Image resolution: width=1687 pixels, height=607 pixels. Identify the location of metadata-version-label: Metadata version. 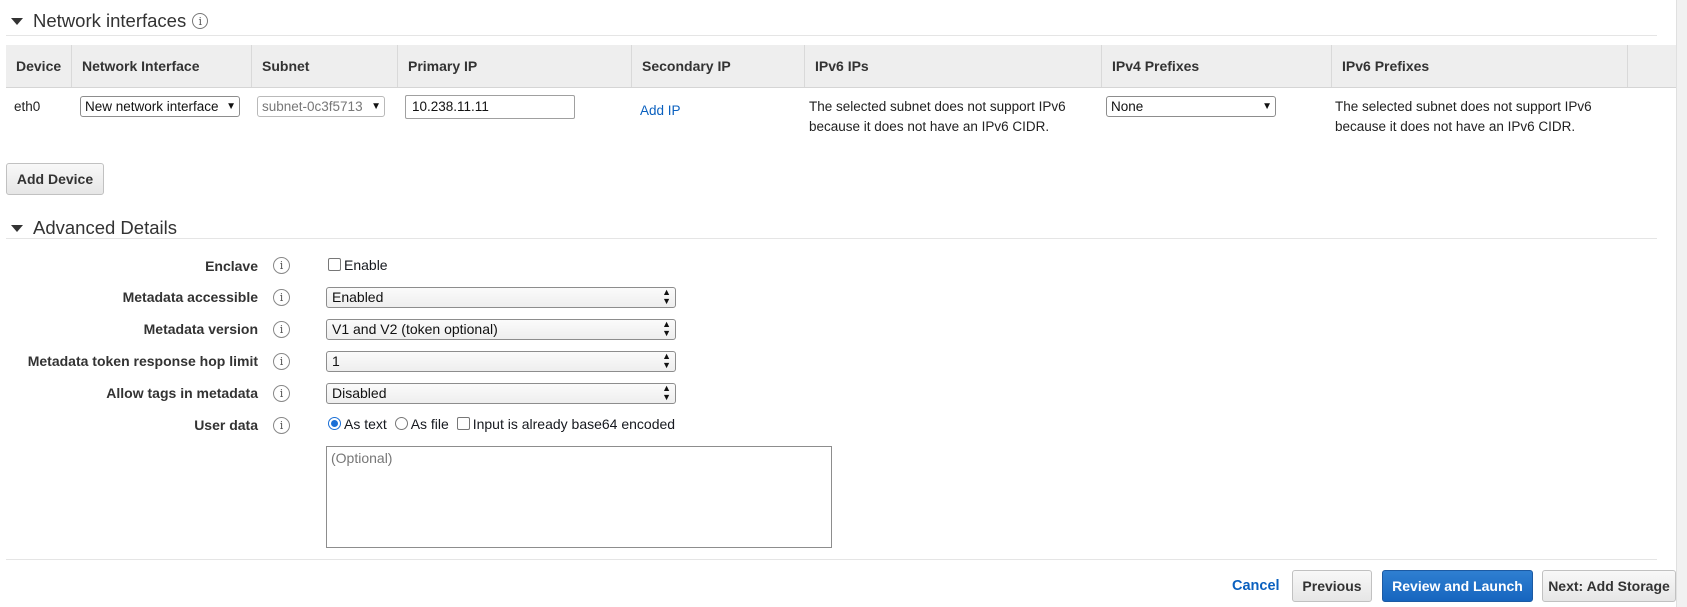
(200, 329).